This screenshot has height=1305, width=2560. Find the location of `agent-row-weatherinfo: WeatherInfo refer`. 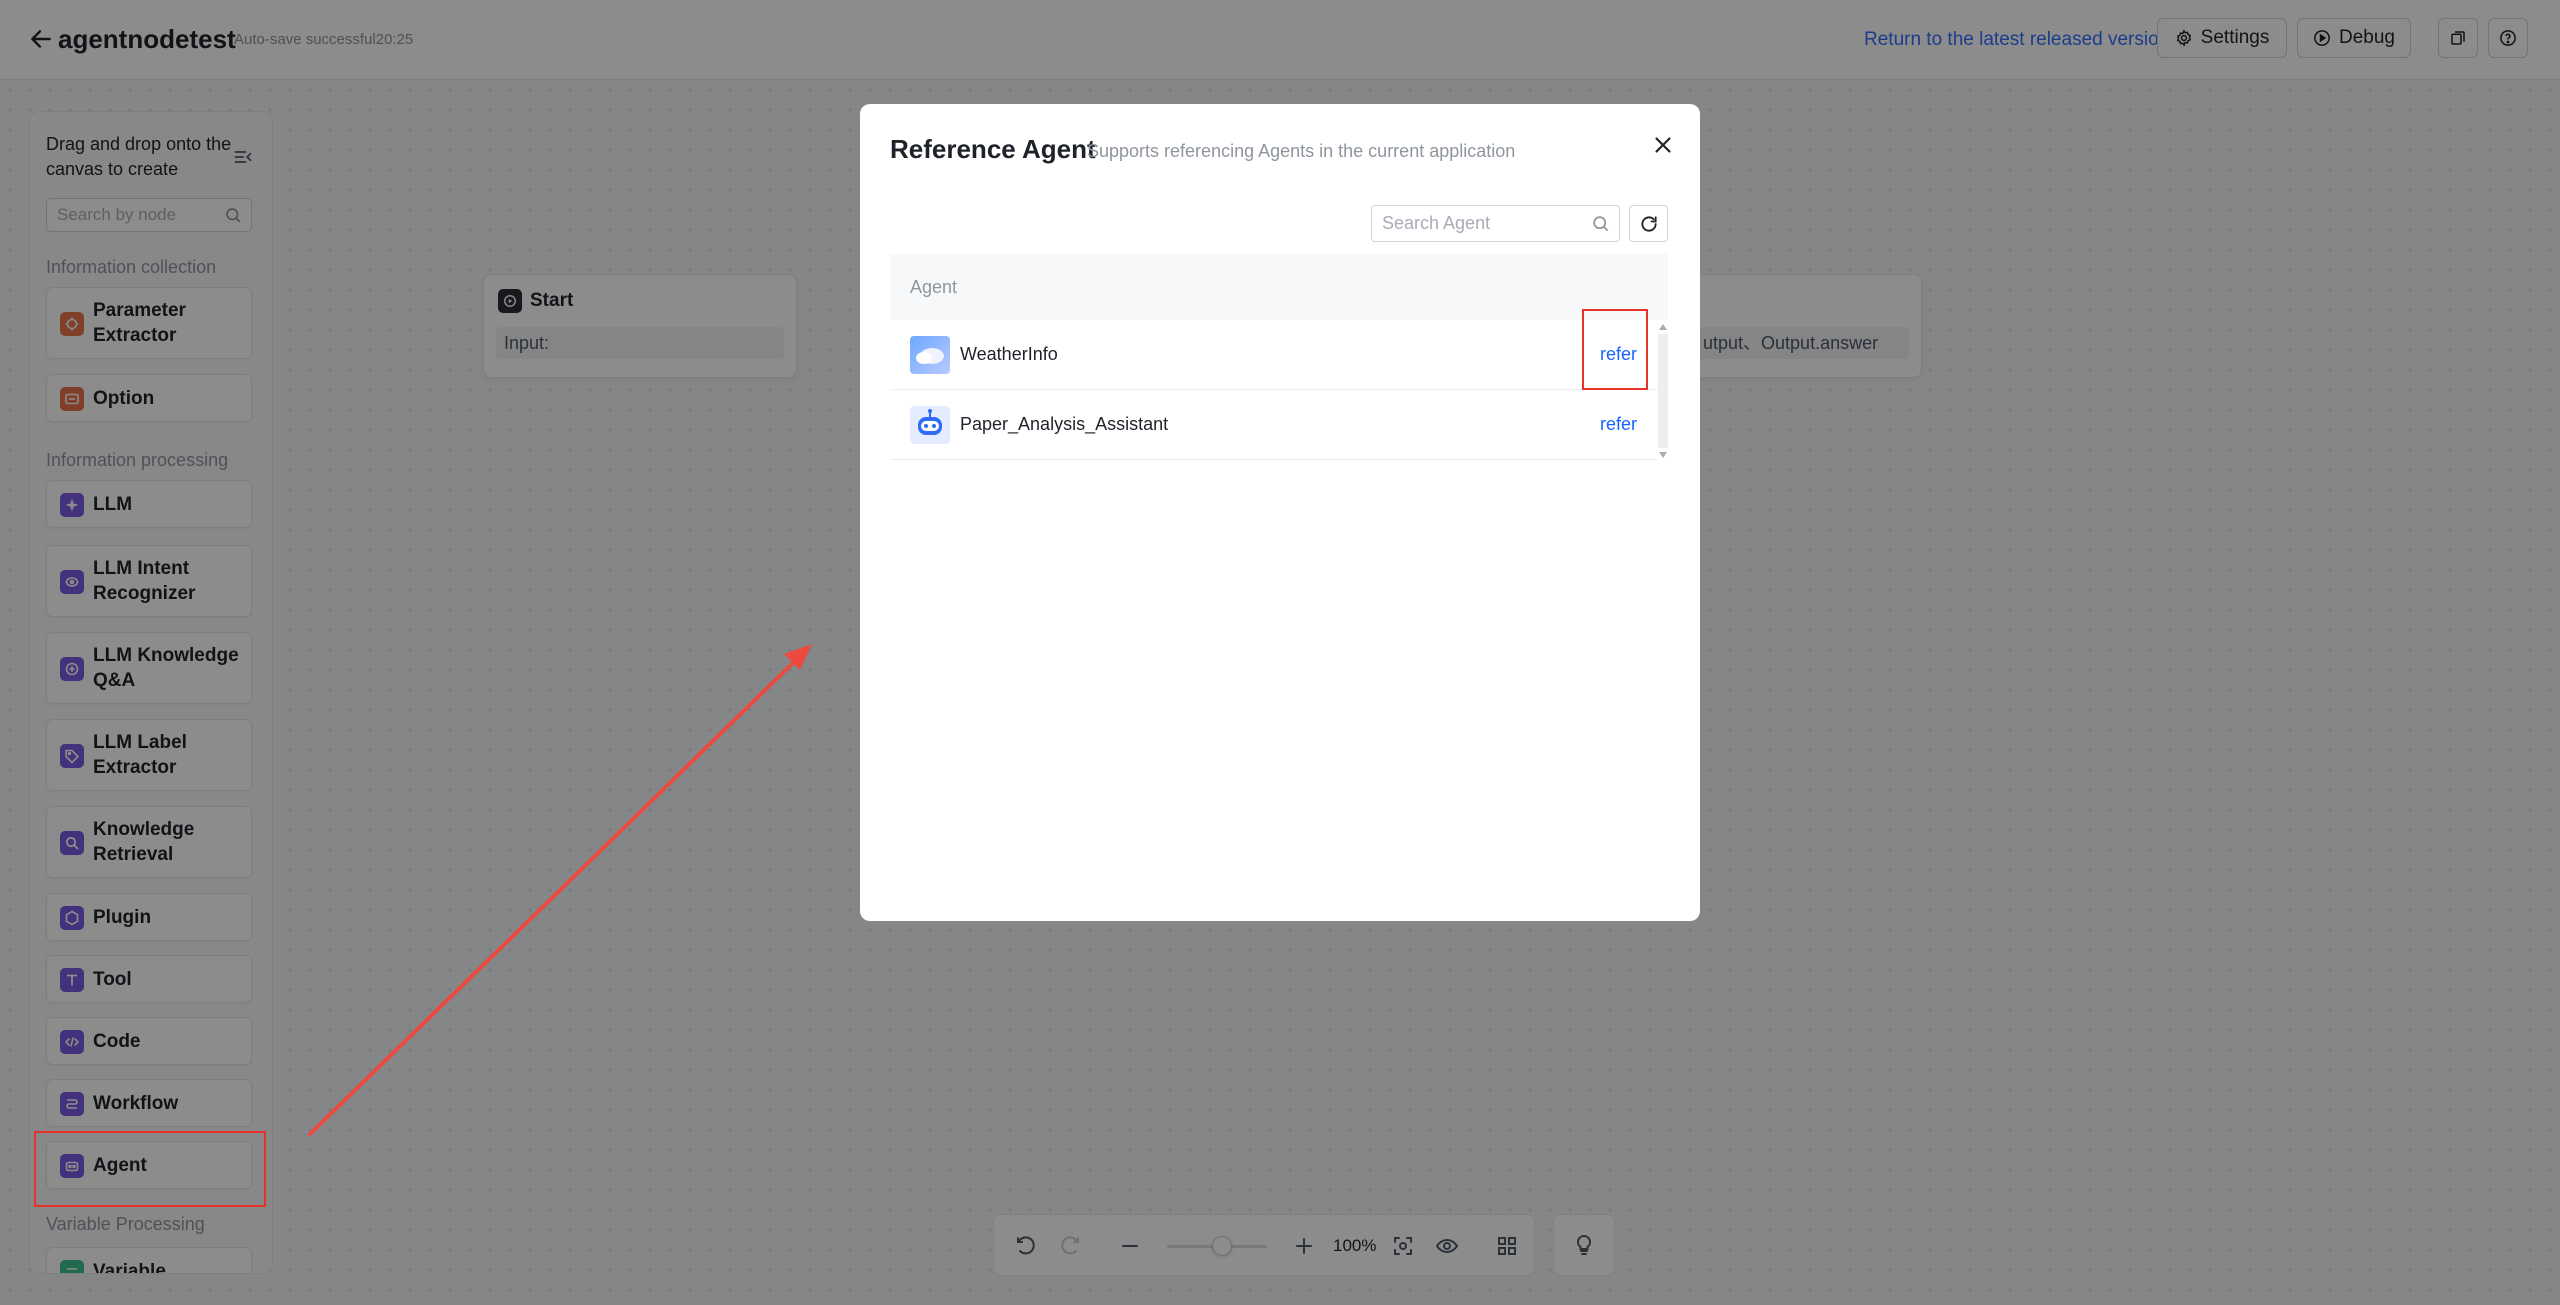

agent-row-weatherinfo: WeatherInfo refer is located at coordinates (1274, 355).